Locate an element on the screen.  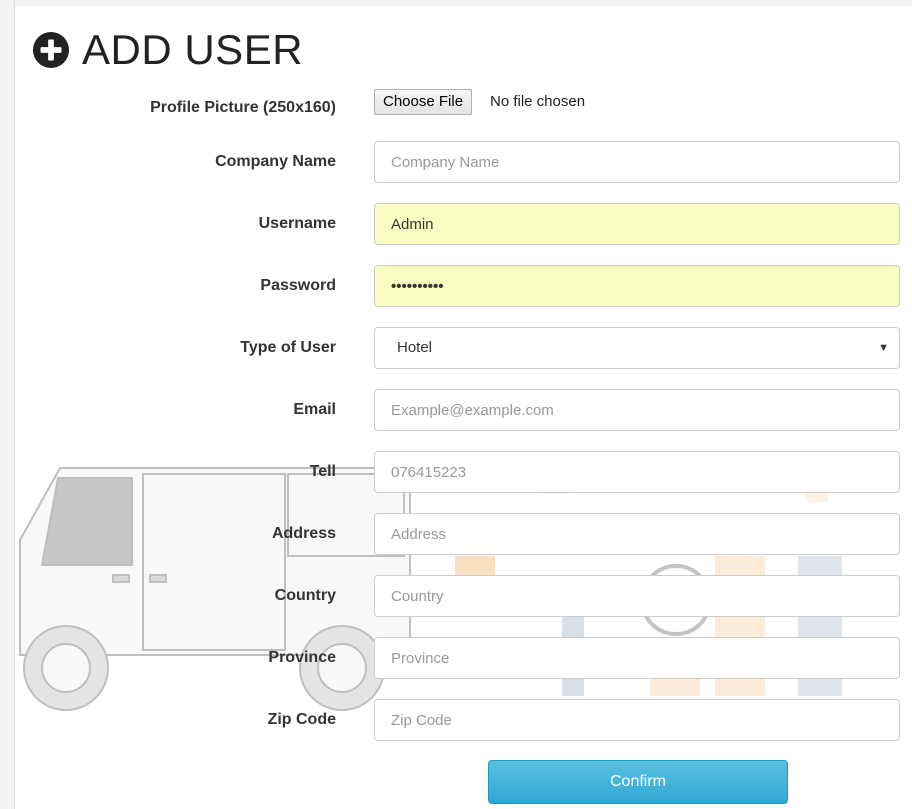
page-title: ADD USER is located at coordinates (167, 50).